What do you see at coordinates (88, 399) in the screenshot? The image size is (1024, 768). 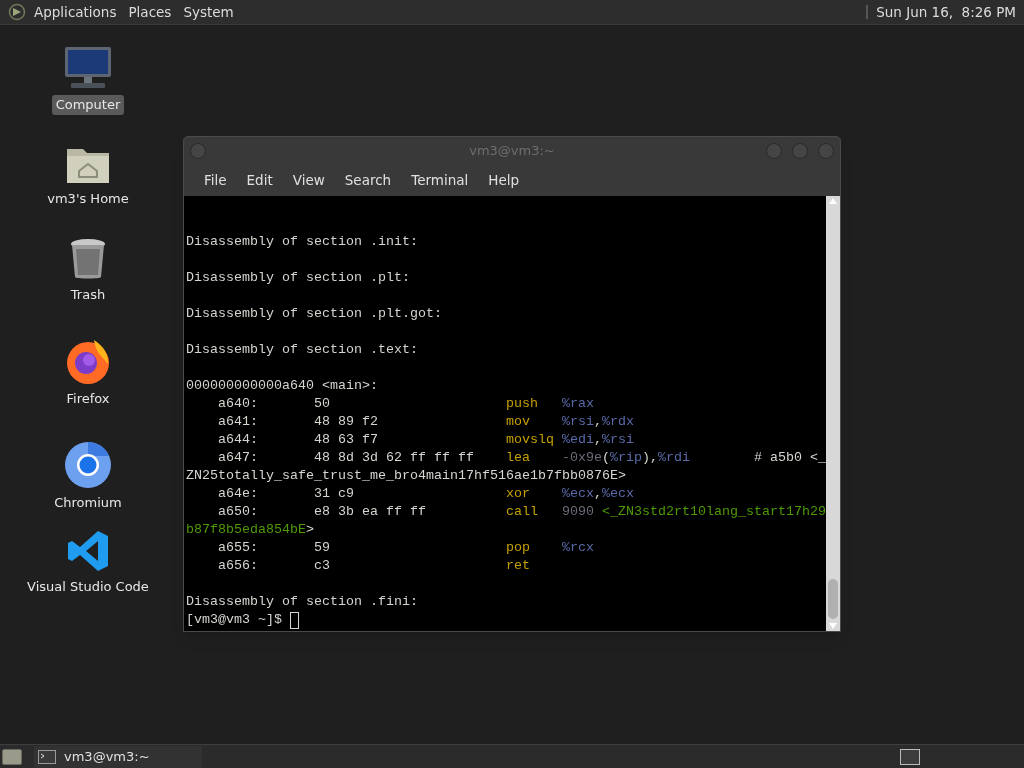 I see `desktop-icon-label: Firefox` at bounding box center [88, 399].